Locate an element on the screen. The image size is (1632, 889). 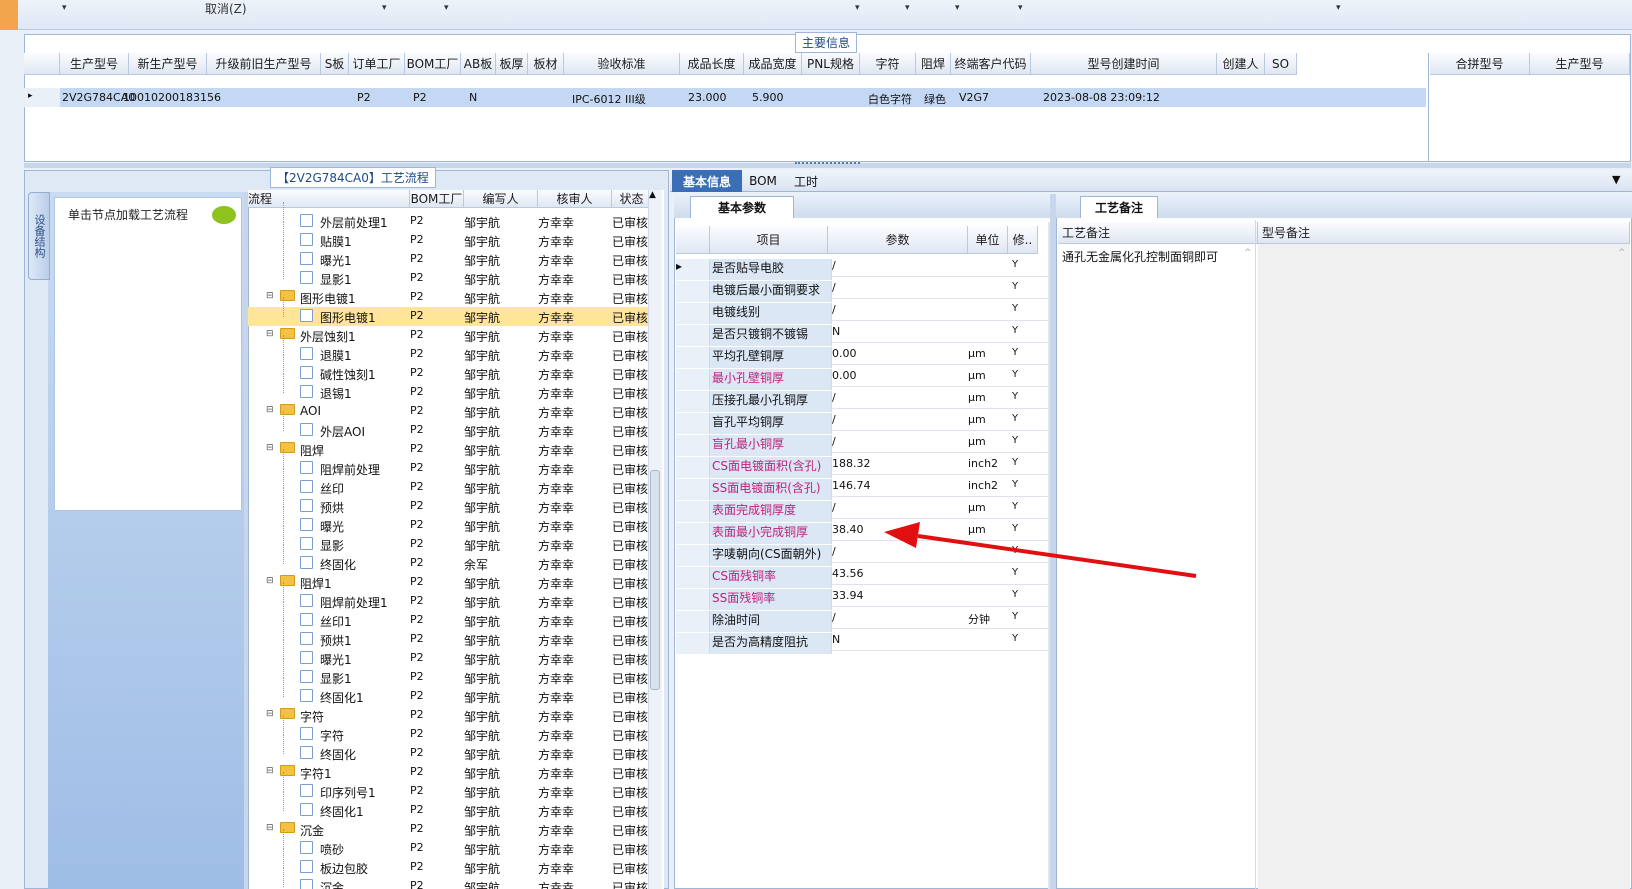
arrow-shaft is located at coordinates (1057, 556).